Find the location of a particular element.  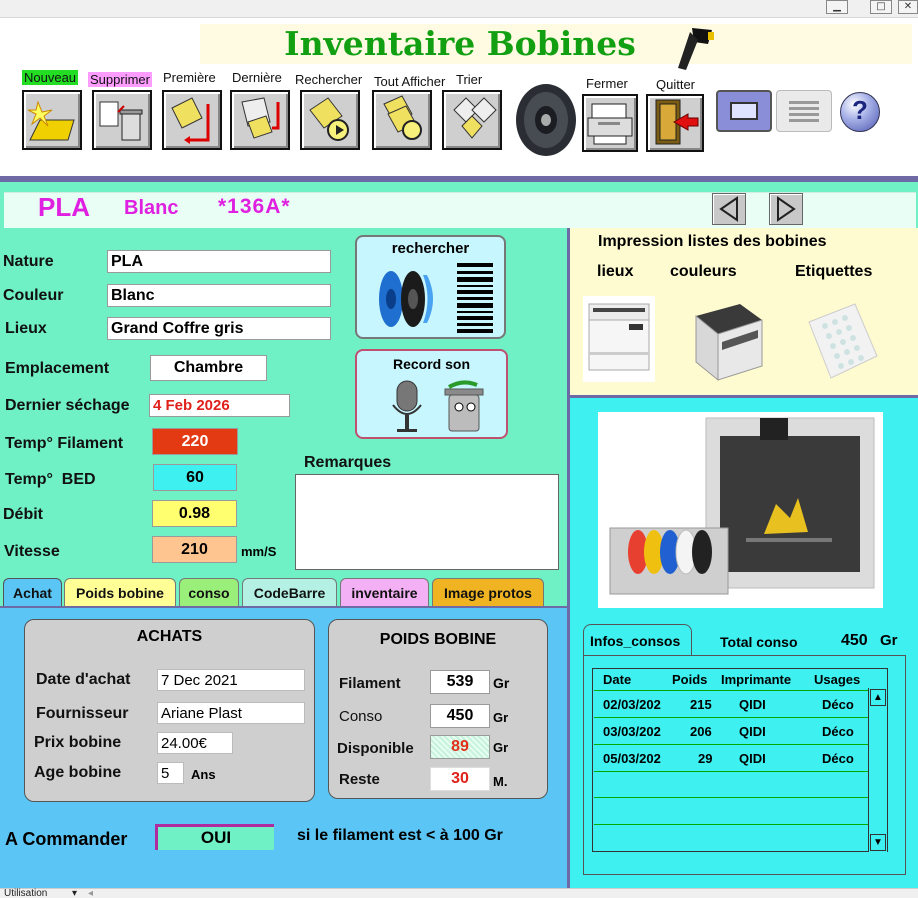

trier-button is located at coordinates (472, 120).